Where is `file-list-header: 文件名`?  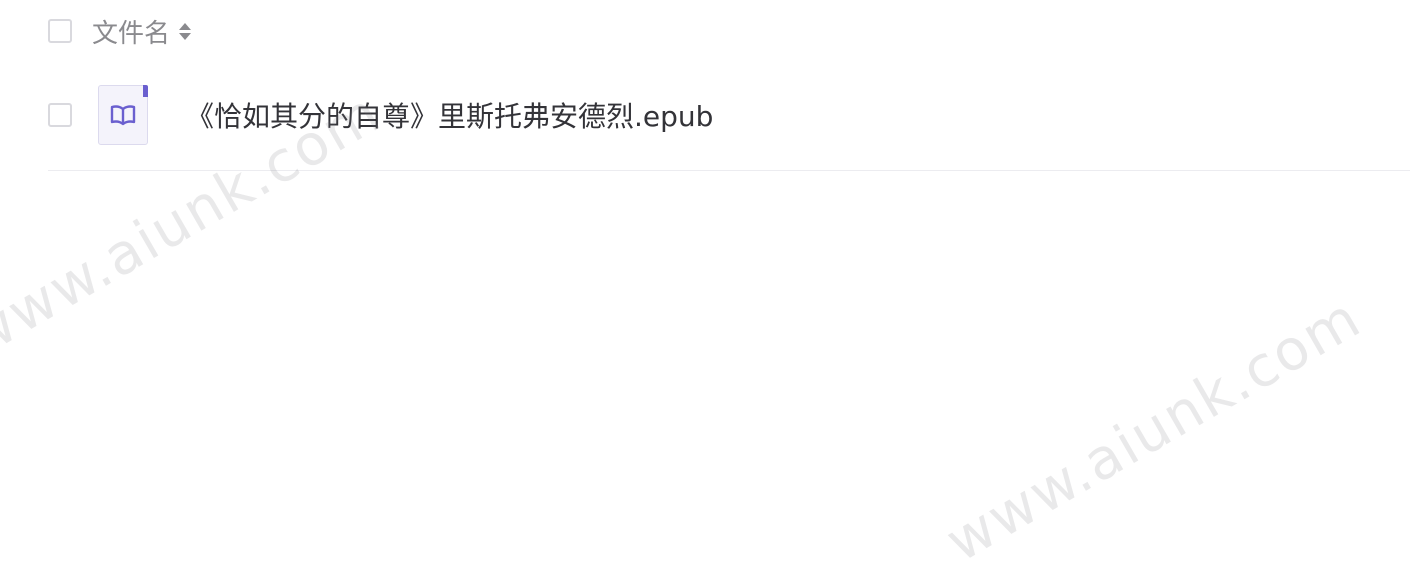
file-list-header: 文件名 is located at coordinates (729, 31).